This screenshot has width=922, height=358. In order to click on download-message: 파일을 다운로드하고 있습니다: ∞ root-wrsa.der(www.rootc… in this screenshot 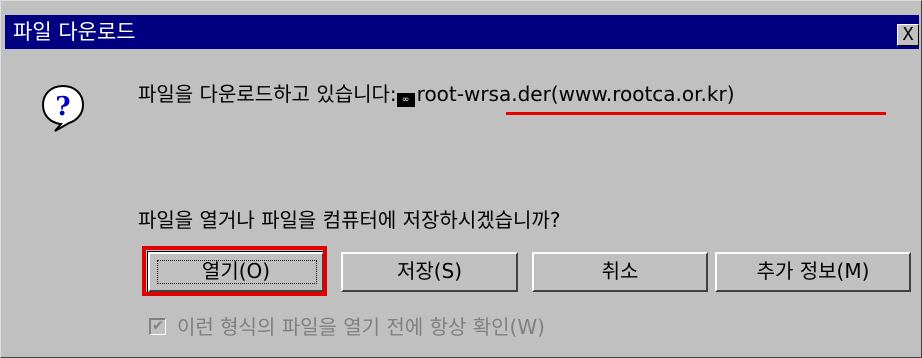, I will do `click(436, 94)`.